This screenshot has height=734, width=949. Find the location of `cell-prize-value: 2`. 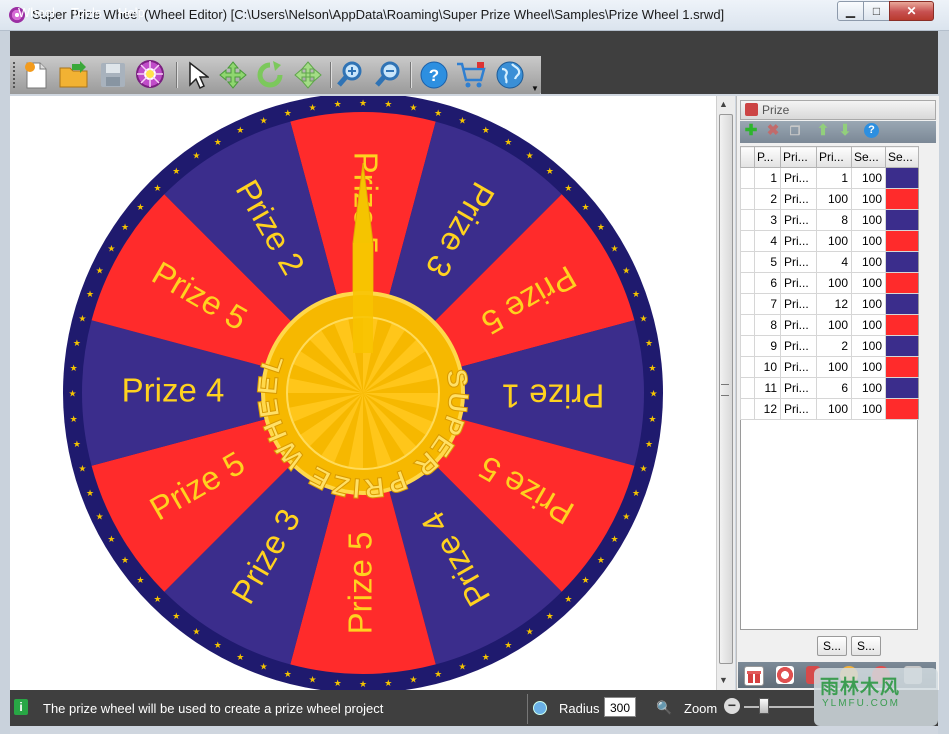

cell-prize-value: 2 is located at coordinates (834, 346).